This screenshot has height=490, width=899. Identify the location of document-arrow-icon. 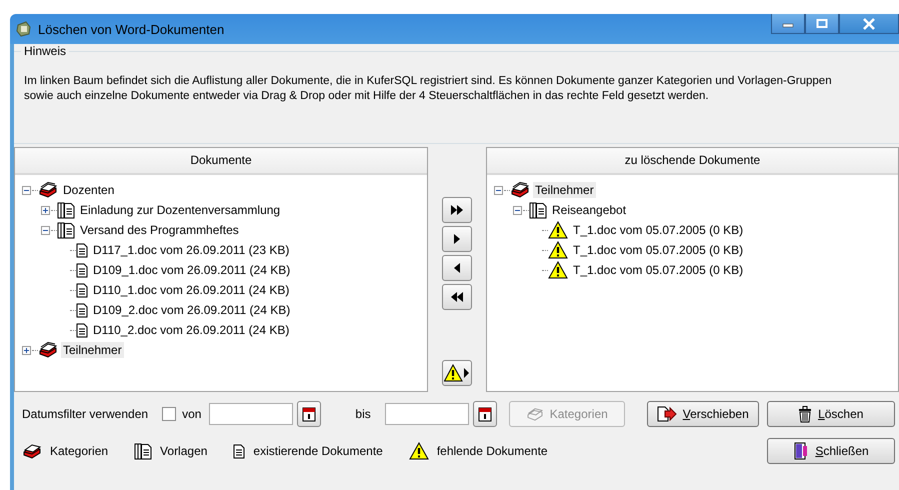
(666, 414).